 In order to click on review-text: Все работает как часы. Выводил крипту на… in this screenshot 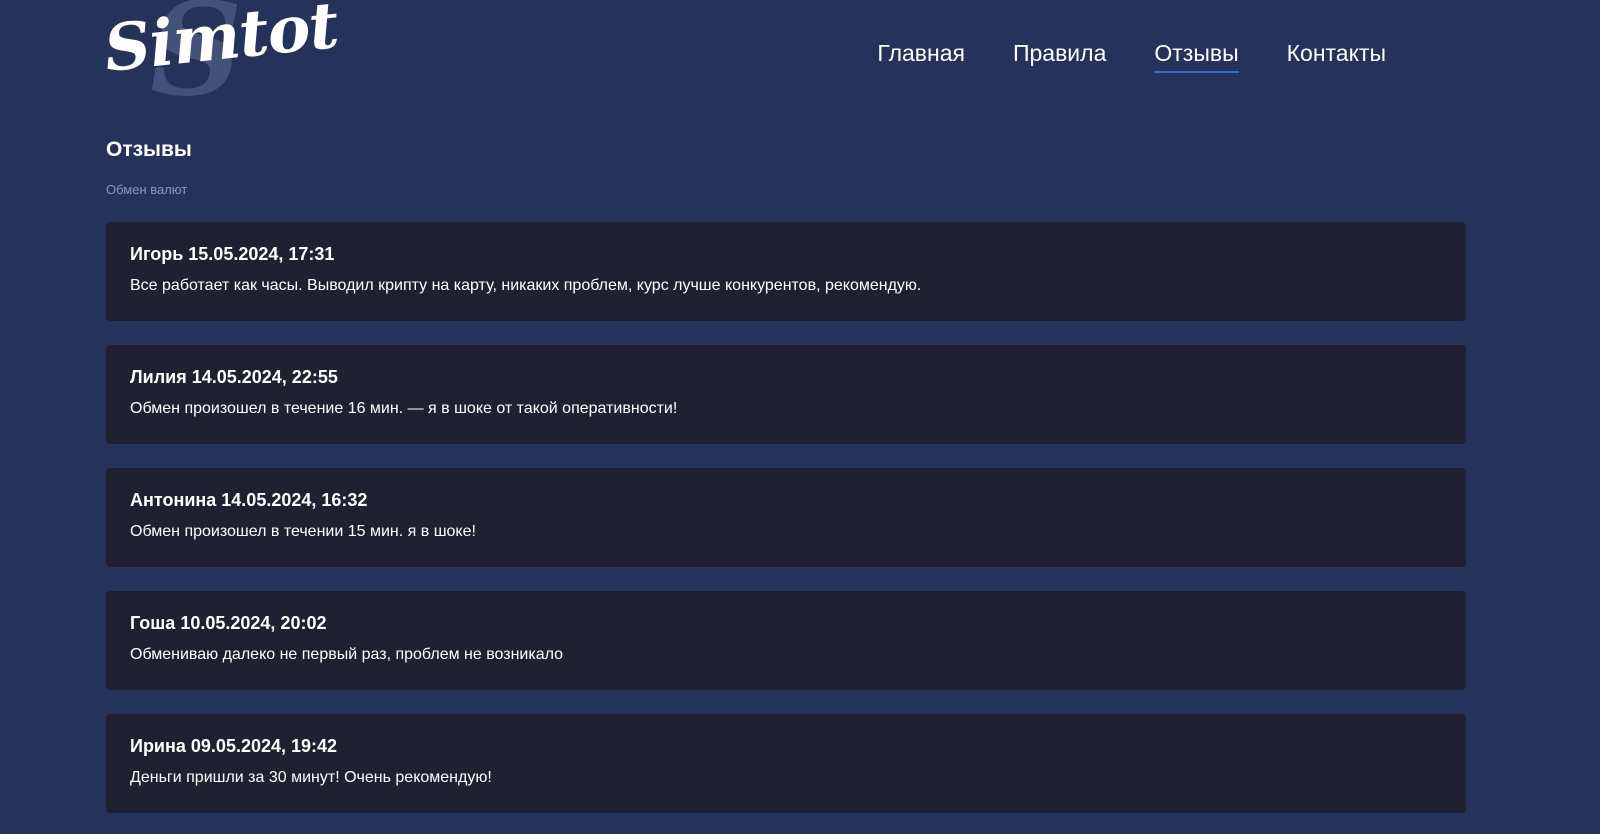, I will do `click(526, 285)`.